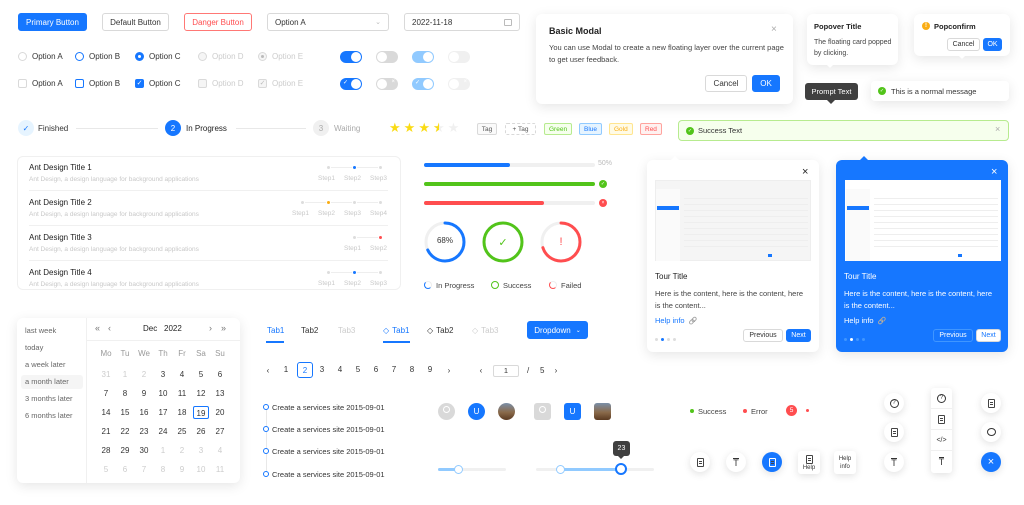 The height and width of the screenshot is (505, 1024). I want to click on primary-button: Primary Button, so click(52, 22).